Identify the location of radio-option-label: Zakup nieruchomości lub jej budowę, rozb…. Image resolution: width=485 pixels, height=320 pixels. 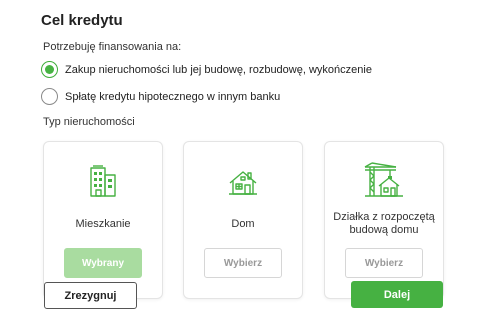
(218, 69).